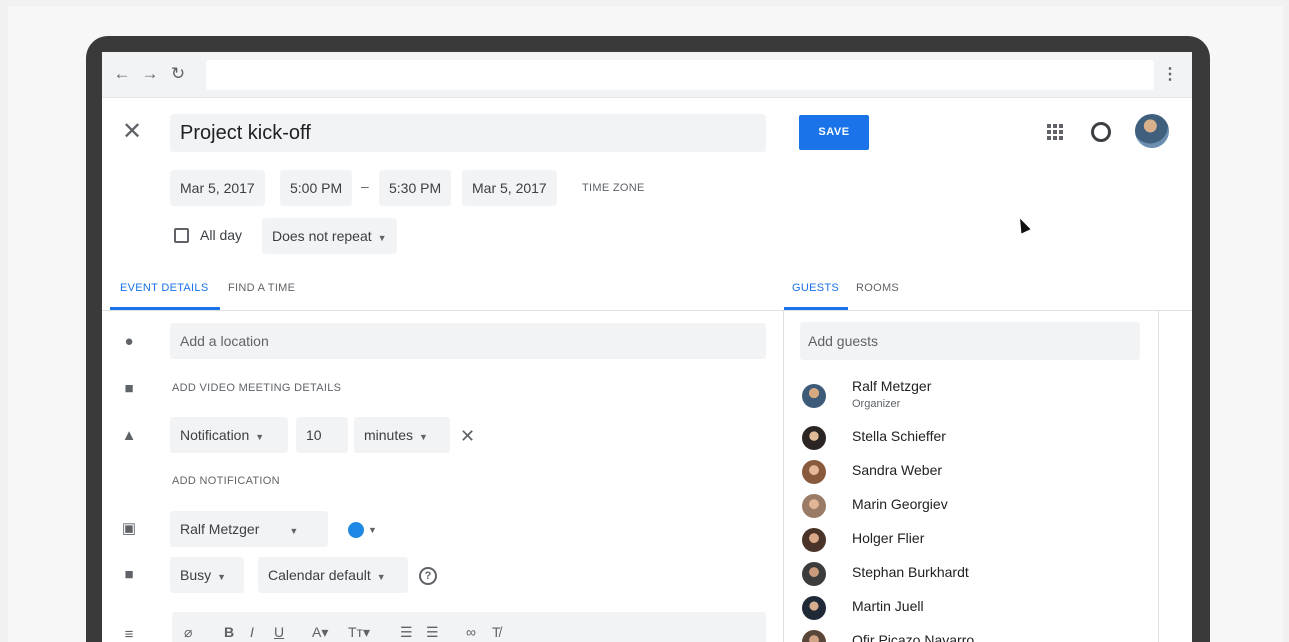 The height and width of the screenshot is (642, 1289). I want to click on guest-item: Holger Flier, so click(972, 541).